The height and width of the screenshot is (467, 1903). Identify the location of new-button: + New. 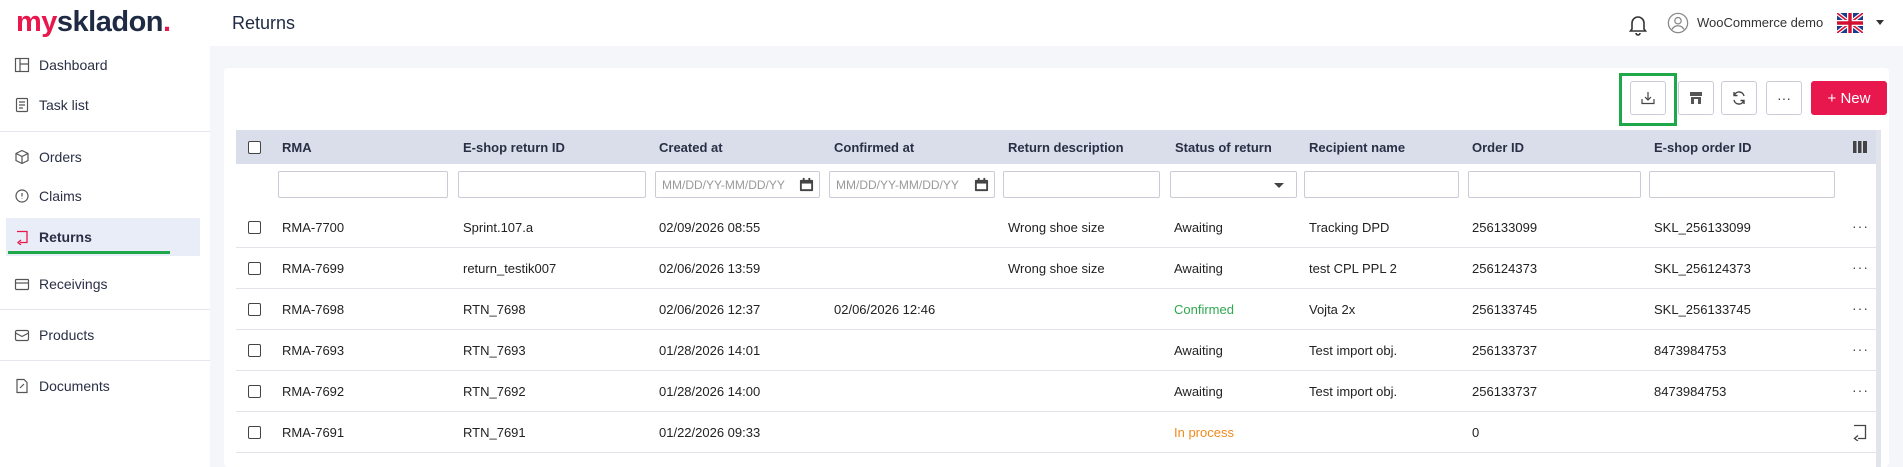
(1849, 98).